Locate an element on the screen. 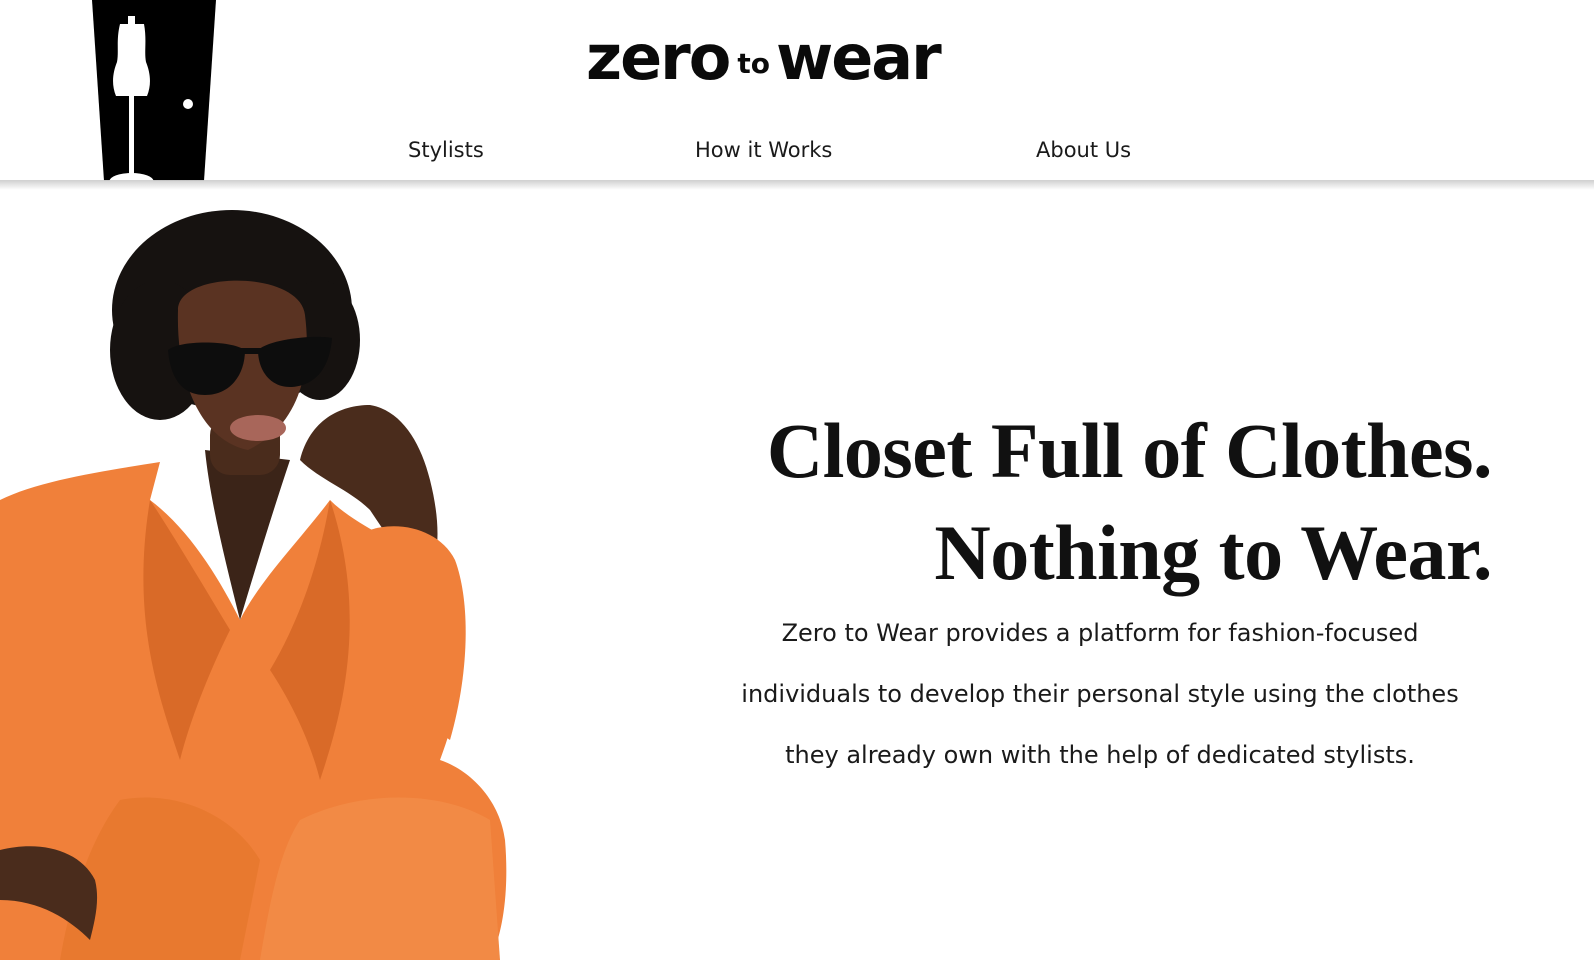 The image size is (1594, 960). nav-link-how-it-works: How it Works is located at coordinates (763, 150).